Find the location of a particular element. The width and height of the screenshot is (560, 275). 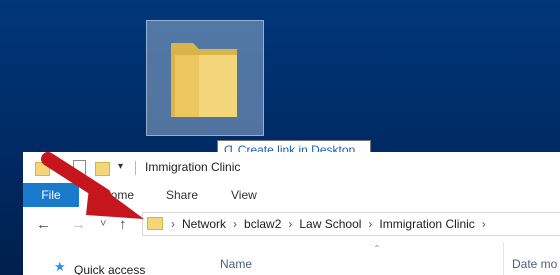

window-title: Immigration Clinic is located at coordinates (193, 167).